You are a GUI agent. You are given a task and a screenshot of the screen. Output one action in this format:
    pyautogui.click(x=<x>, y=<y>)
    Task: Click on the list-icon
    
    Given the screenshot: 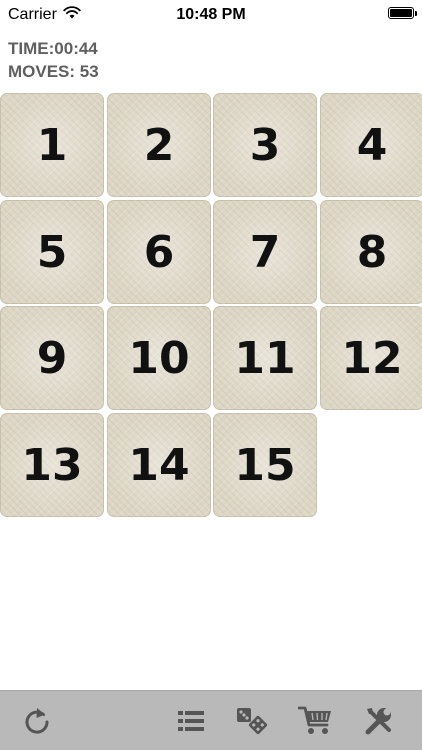 What is the action you would take?
    pyautogui.click(x=191, y=721)
    